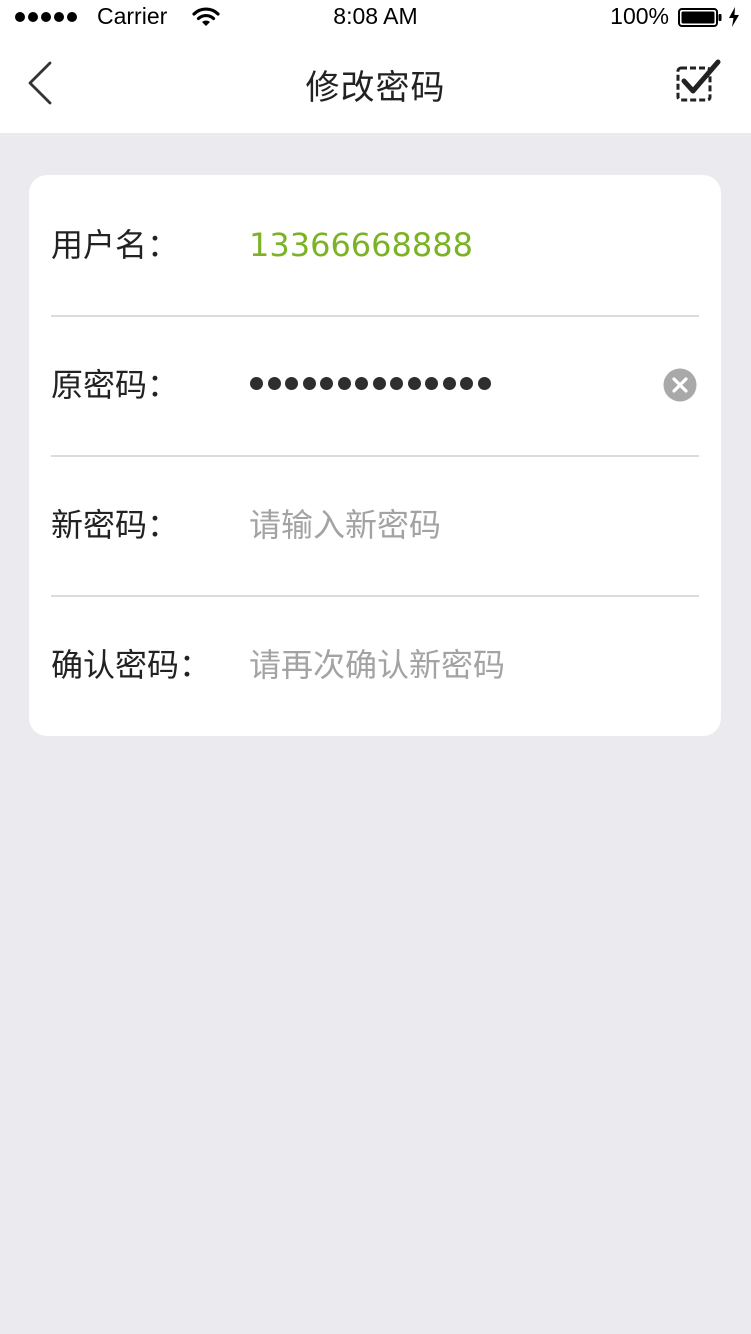 The image size is (751, 1334). I want to click on battery-icon, so click(700, 17).